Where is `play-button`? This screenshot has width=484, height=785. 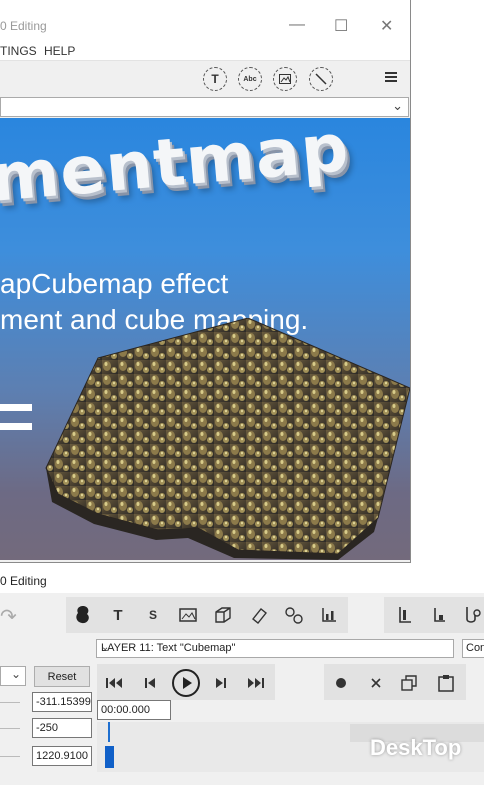 play-button is located at coordinates (186, 683).